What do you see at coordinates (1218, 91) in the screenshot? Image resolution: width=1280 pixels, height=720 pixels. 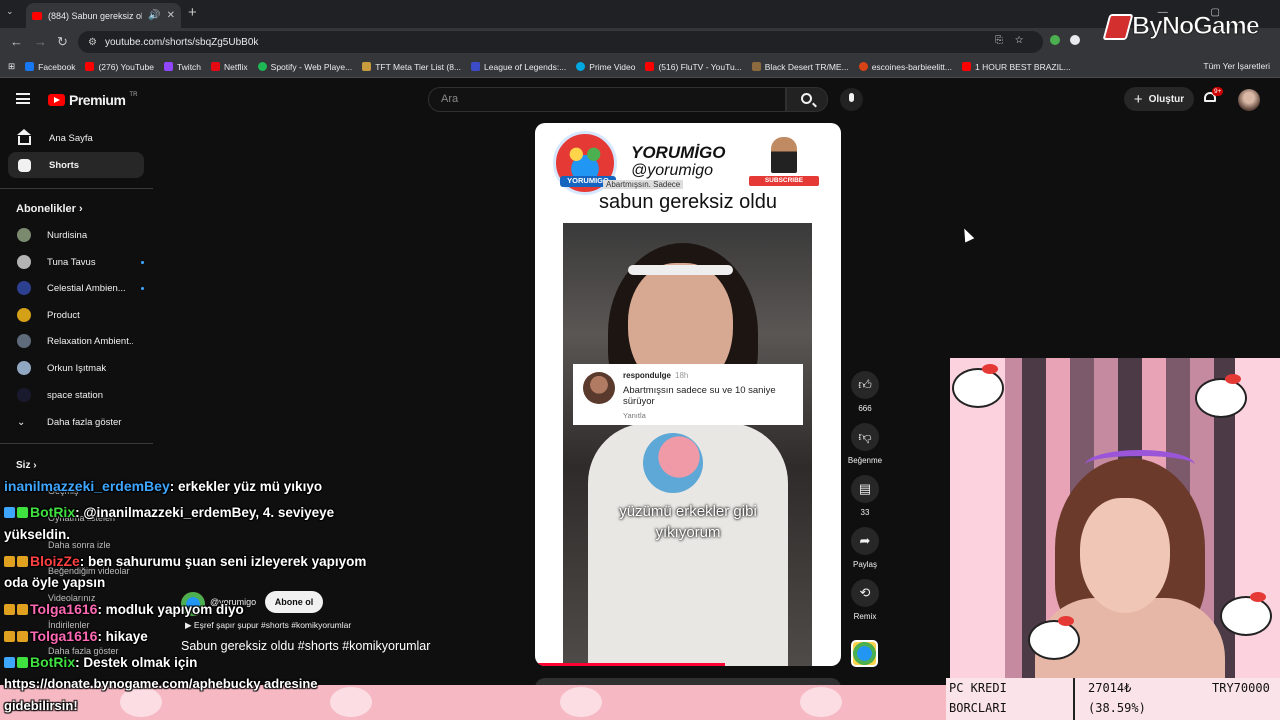 I see `notification-badge: 9+` at bounding box center [1218, 91].